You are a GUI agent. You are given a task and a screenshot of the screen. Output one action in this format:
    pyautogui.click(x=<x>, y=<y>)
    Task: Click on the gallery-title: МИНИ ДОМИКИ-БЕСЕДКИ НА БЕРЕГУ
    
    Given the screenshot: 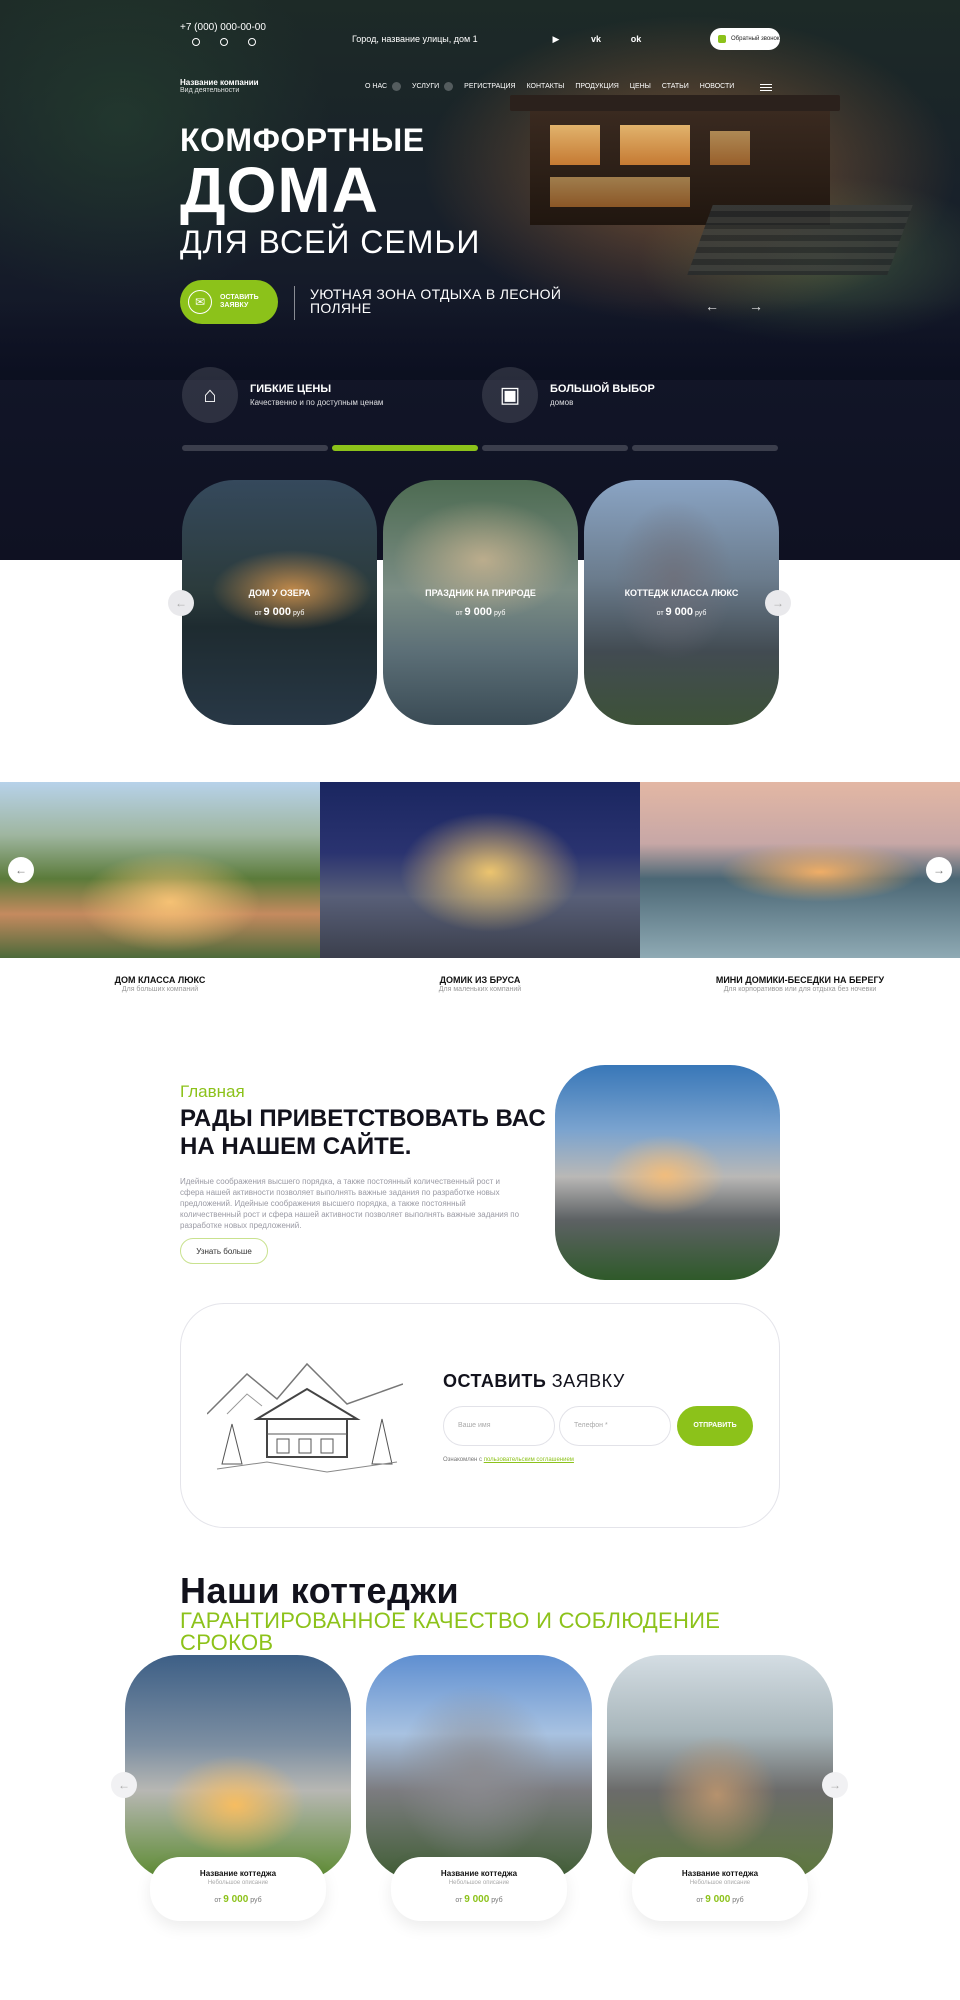 What is the action you would take?
    pyautogui.click(x=800, y=980)
    